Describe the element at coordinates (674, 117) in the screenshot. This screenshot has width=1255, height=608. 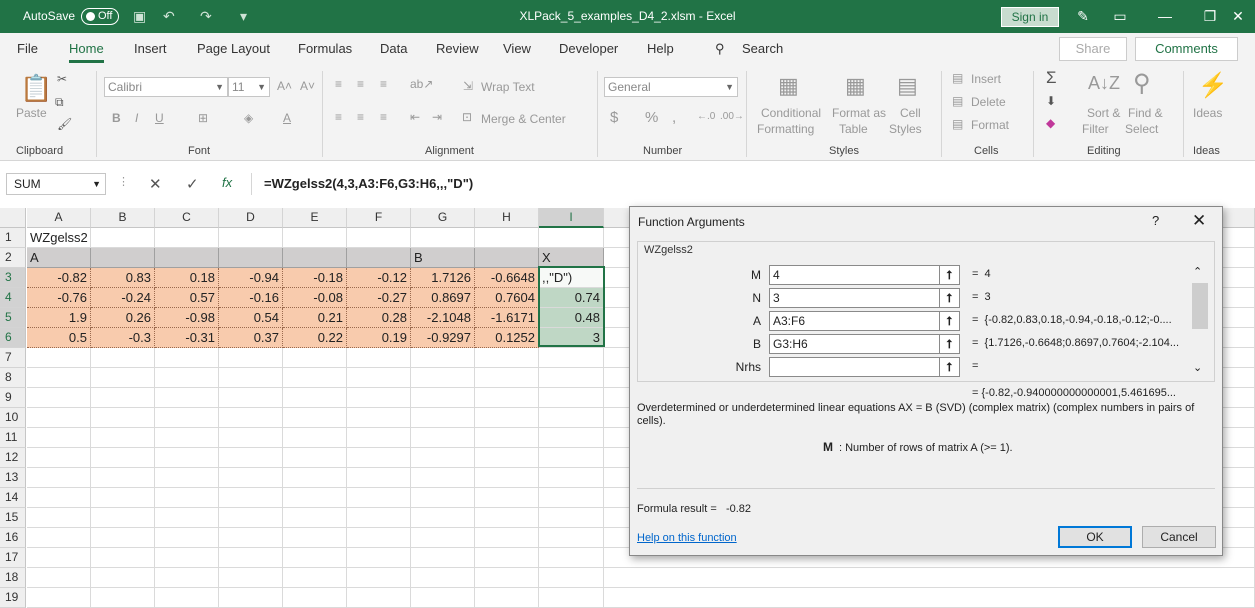
I see `comma-icon: ,` at that location.